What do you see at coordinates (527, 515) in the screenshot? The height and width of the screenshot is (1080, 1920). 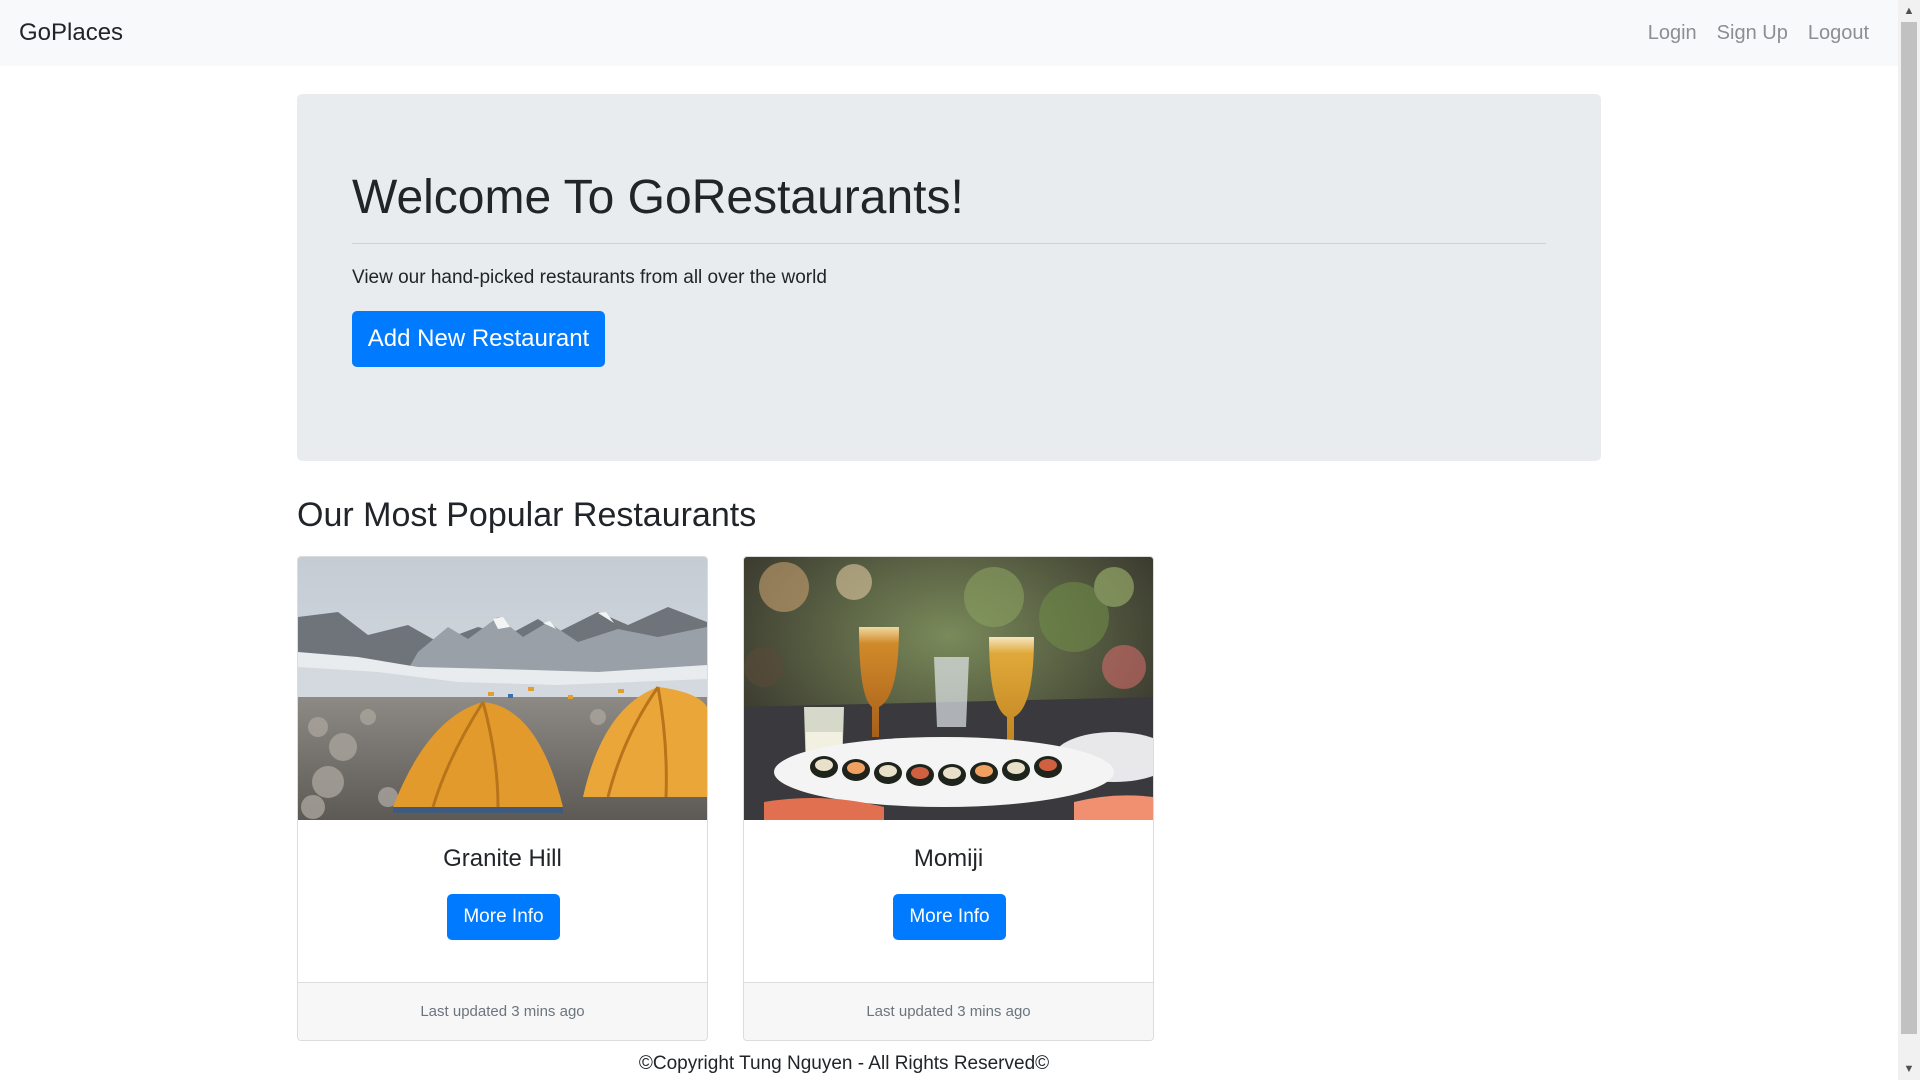 I see `section-title: Our Most Popular Restaurants` at bounding box center [527, 515].